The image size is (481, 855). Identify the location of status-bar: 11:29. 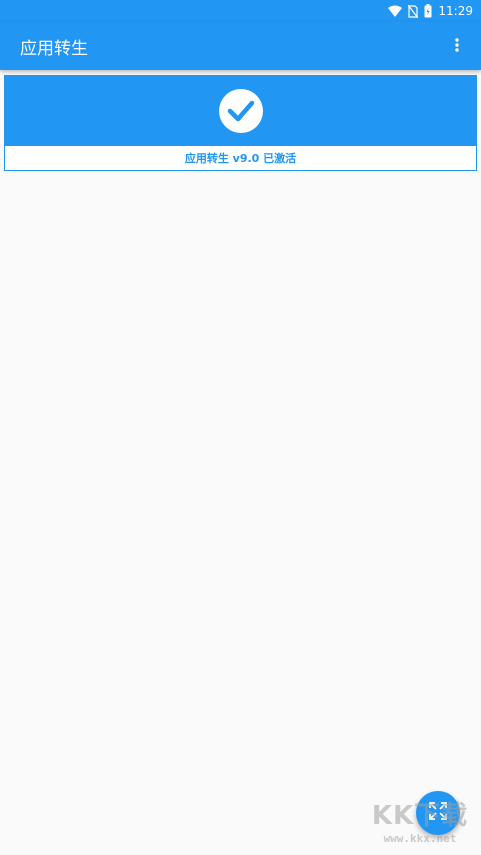
(240, 11).